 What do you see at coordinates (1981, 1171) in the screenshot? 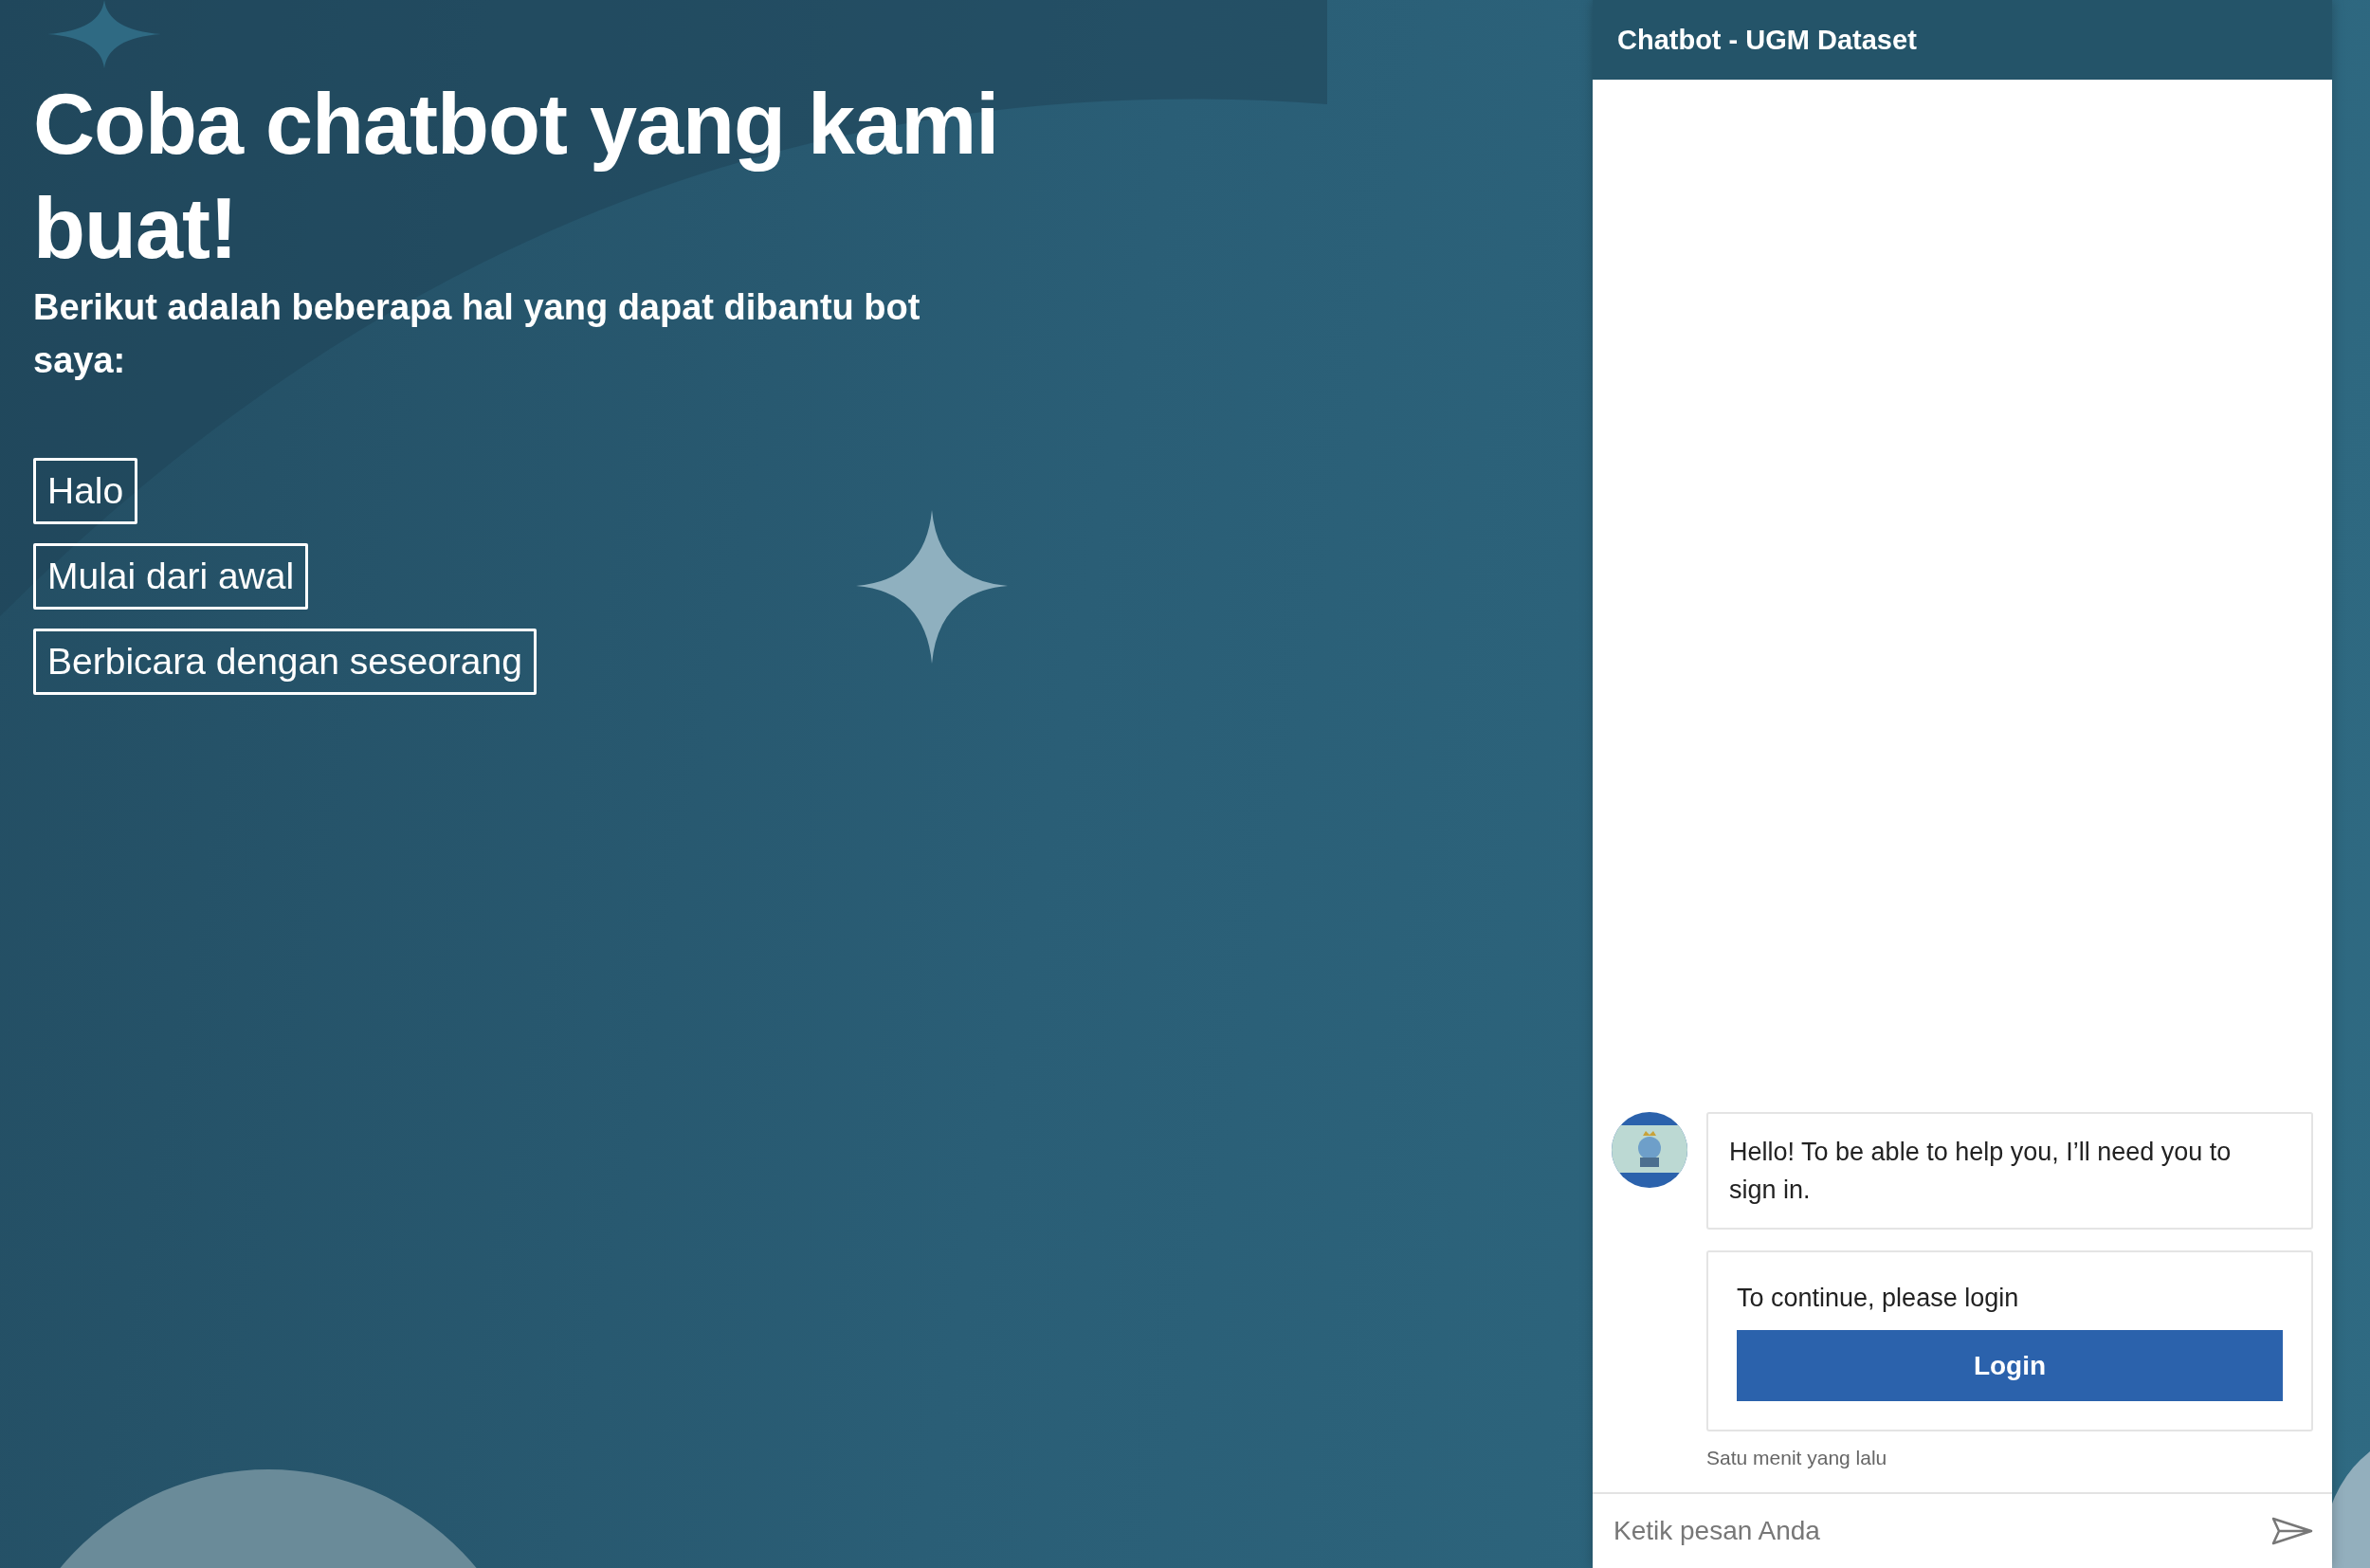
I see `message-text: Hello! To be able to help you, I’ll need you to sign in.` at bounding box center [1981, 1171].